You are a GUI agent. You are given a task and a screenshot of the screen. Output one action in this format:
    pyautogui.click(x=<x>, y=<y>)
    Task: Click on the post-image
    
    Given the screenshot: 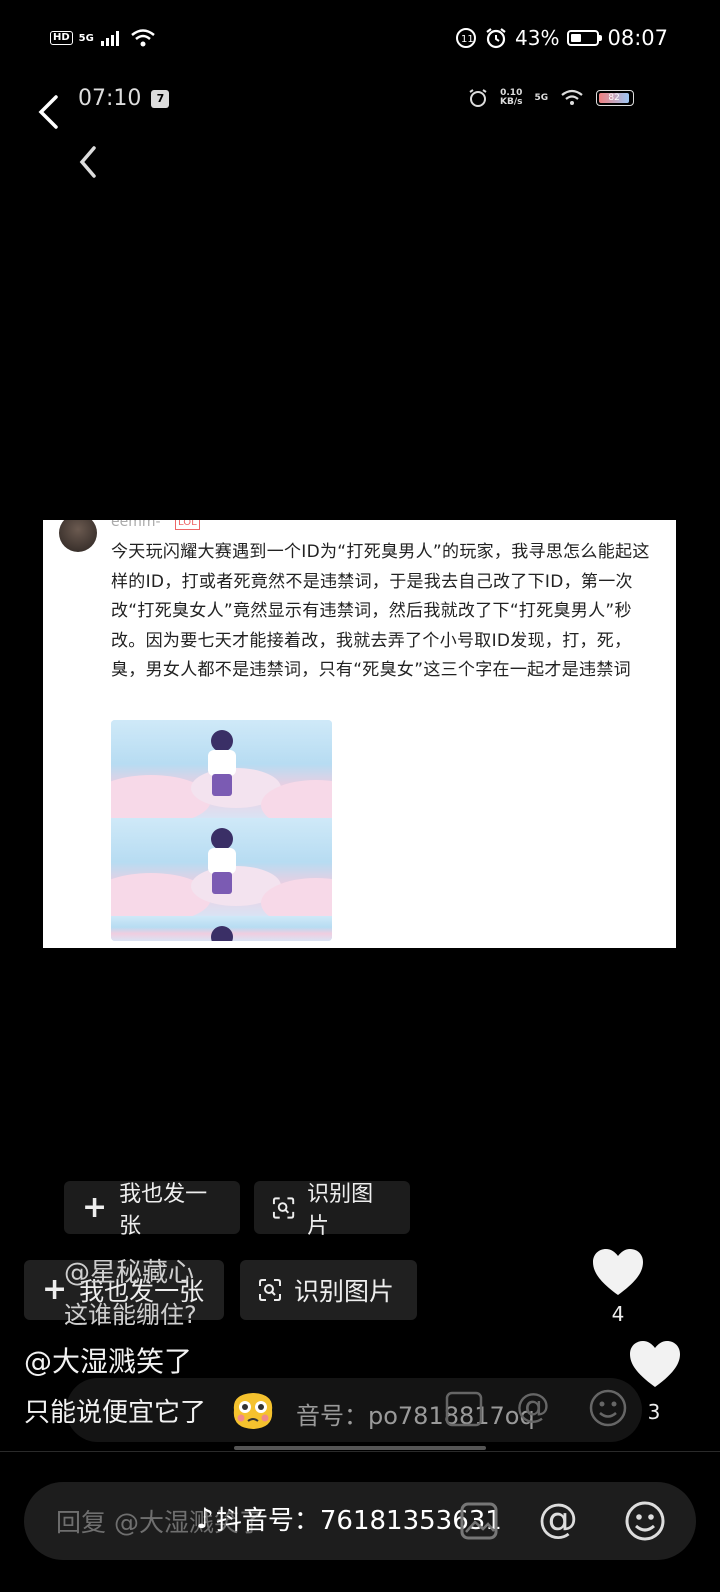 What is the action you would take?
    pyautogui.click(x=221, y=830)
    